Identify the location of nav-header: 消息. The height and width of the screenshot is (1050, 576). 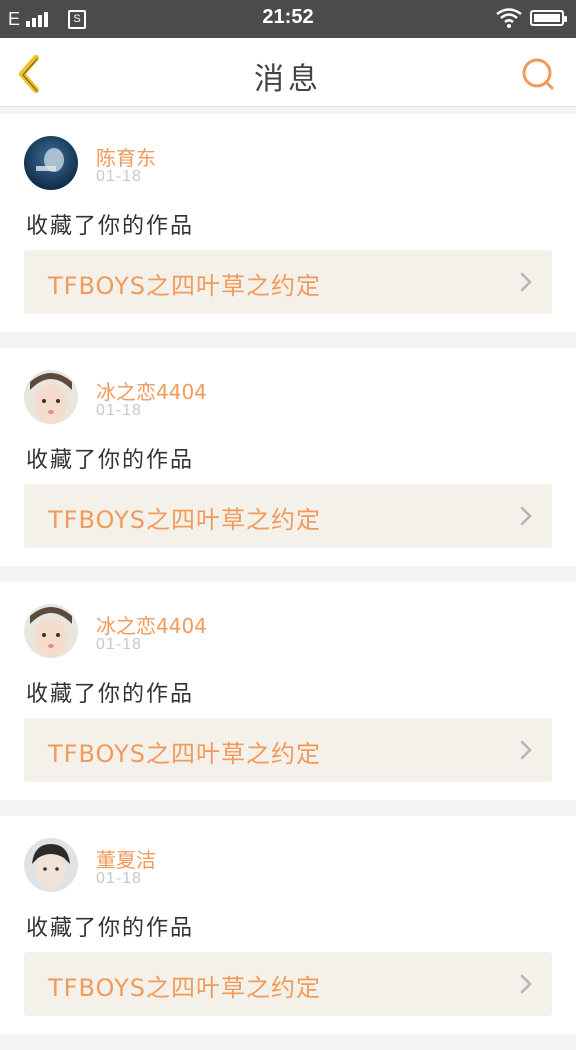
(288, 72).